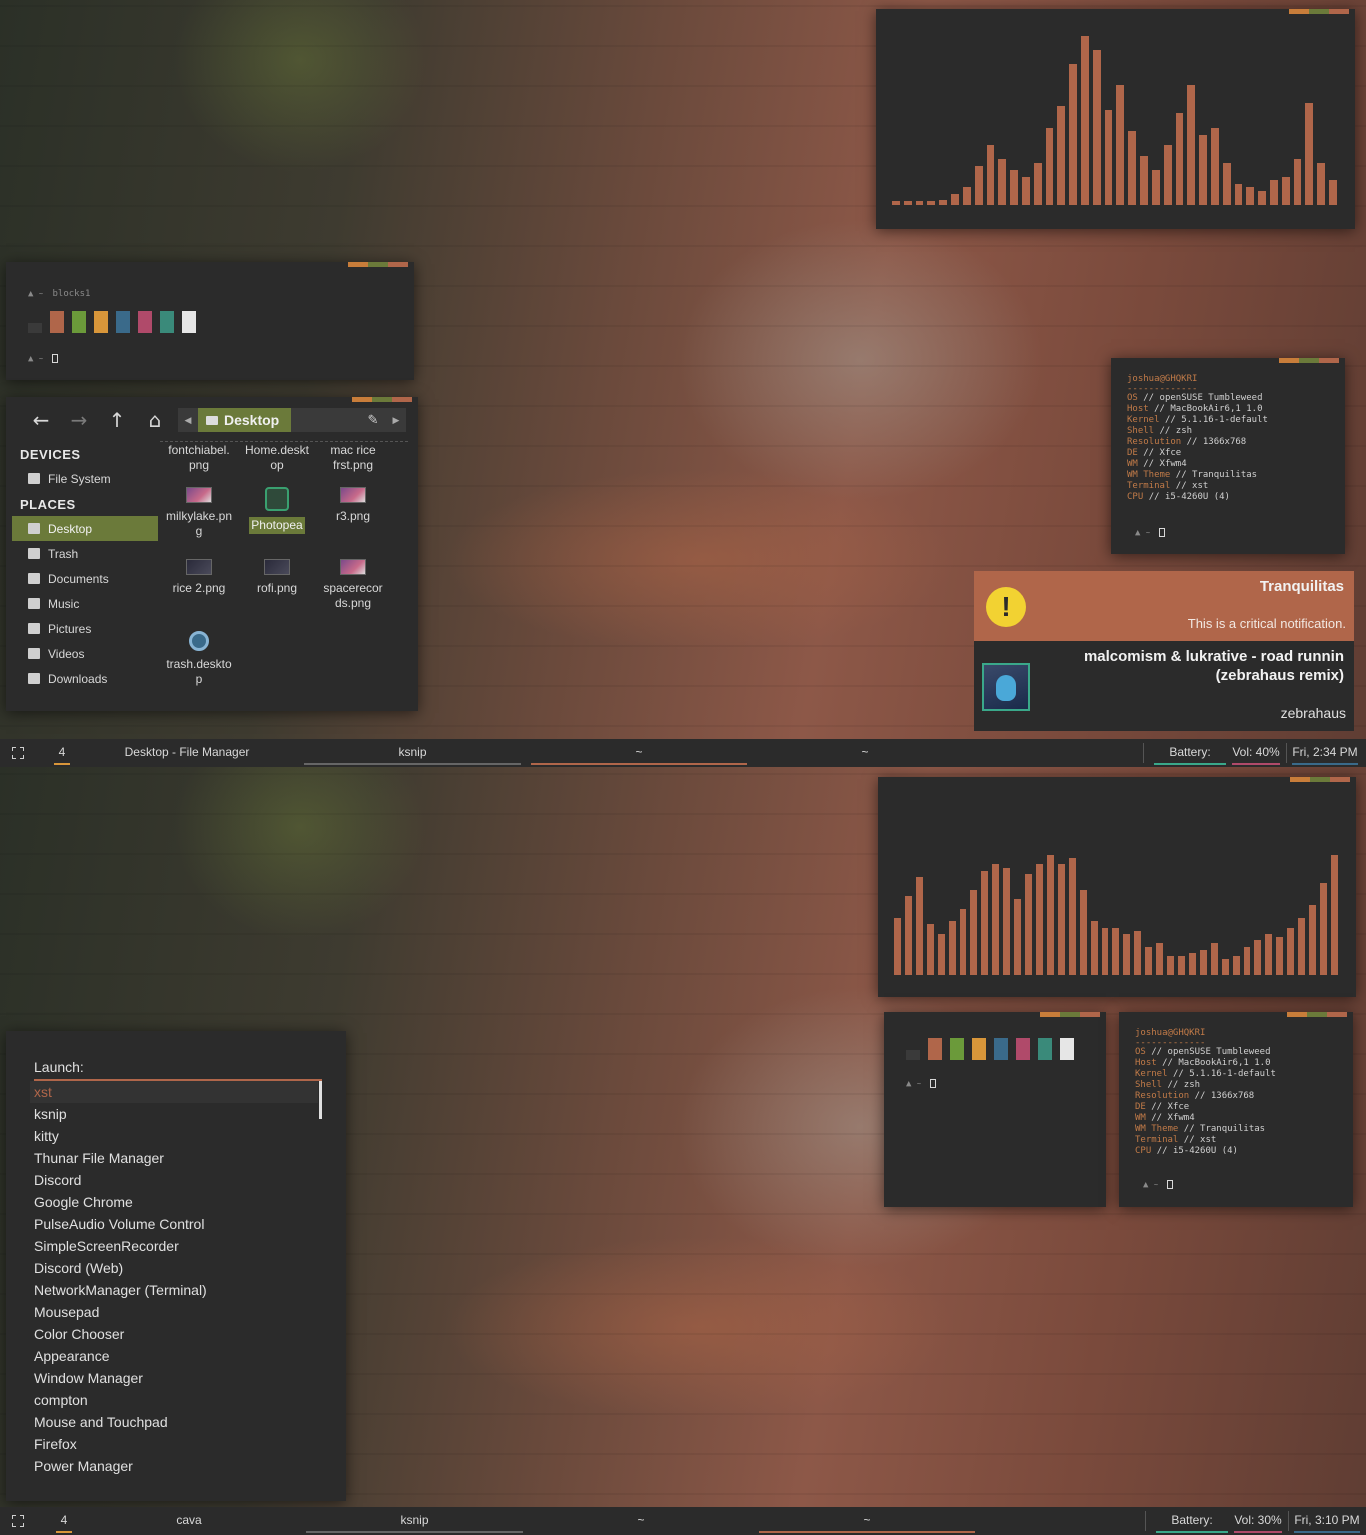 Image resolution: width=1366 pixels, height=1535 pixels. I want to click on sidebar-item-file-system: File System, so click(85, 478).